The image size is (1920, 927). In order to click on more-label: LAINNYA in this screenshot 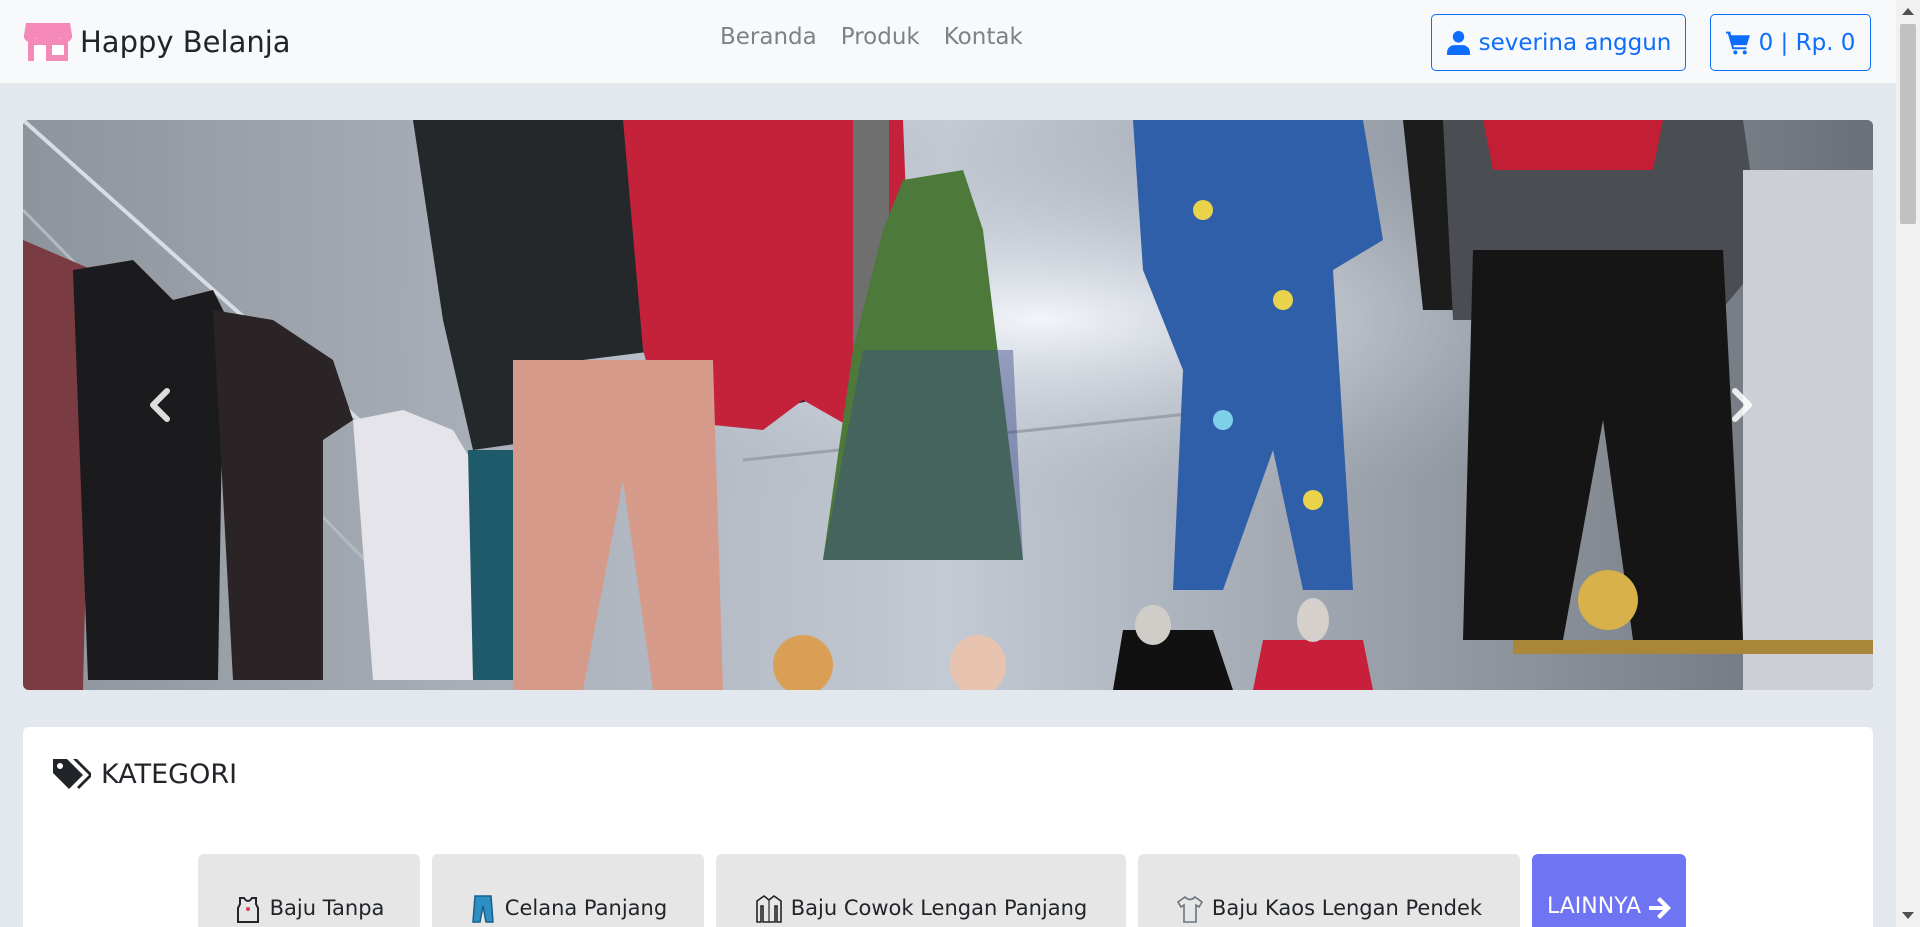, I will do `click(1594, 906)`.